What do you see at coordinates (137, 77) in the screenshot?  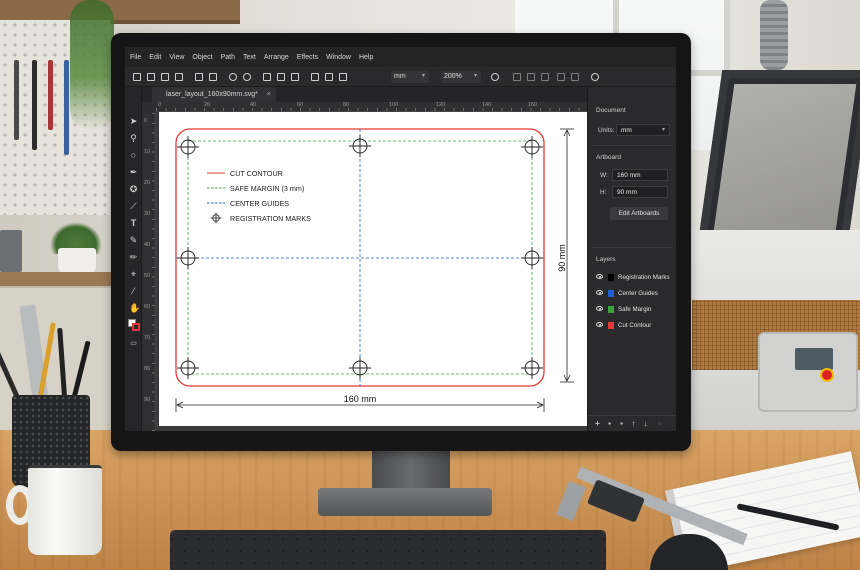 I see `new-file-icon` at bounding box center [137, 77].